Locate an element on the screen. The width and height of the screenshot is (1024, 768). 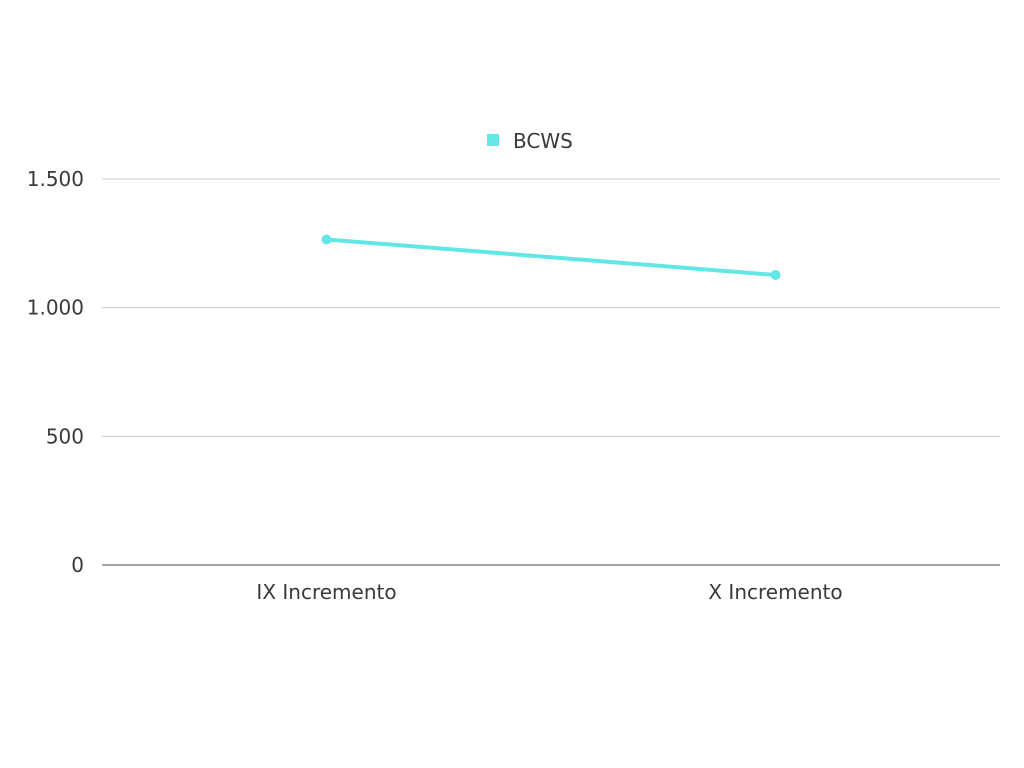
y-tick-label: 1.000 is located at coordinates (55, 308).